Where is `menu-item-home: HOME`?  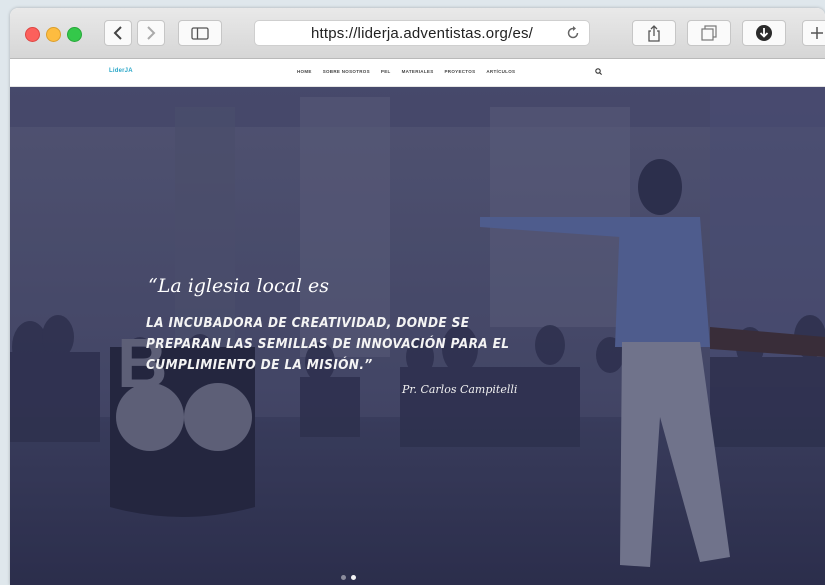
menu-item-home: HOME is located at coordinates (304, 71).